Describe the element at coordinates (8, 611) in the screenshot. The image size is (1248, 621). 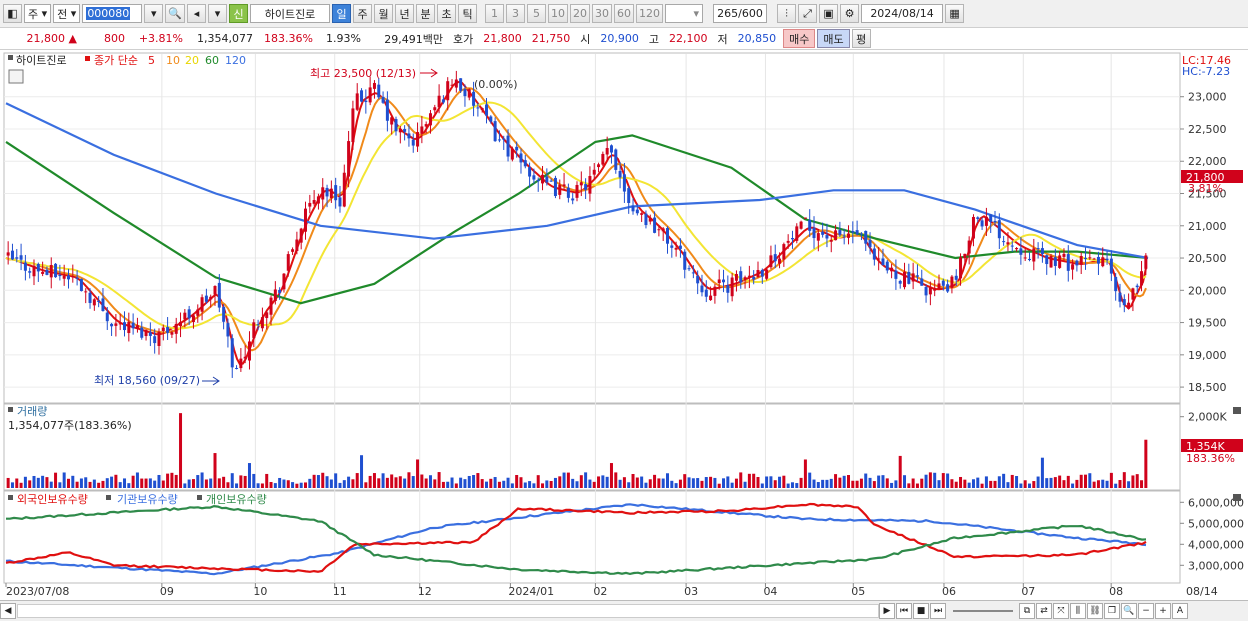
I see `scroll-left-icon: ◀` at that location.